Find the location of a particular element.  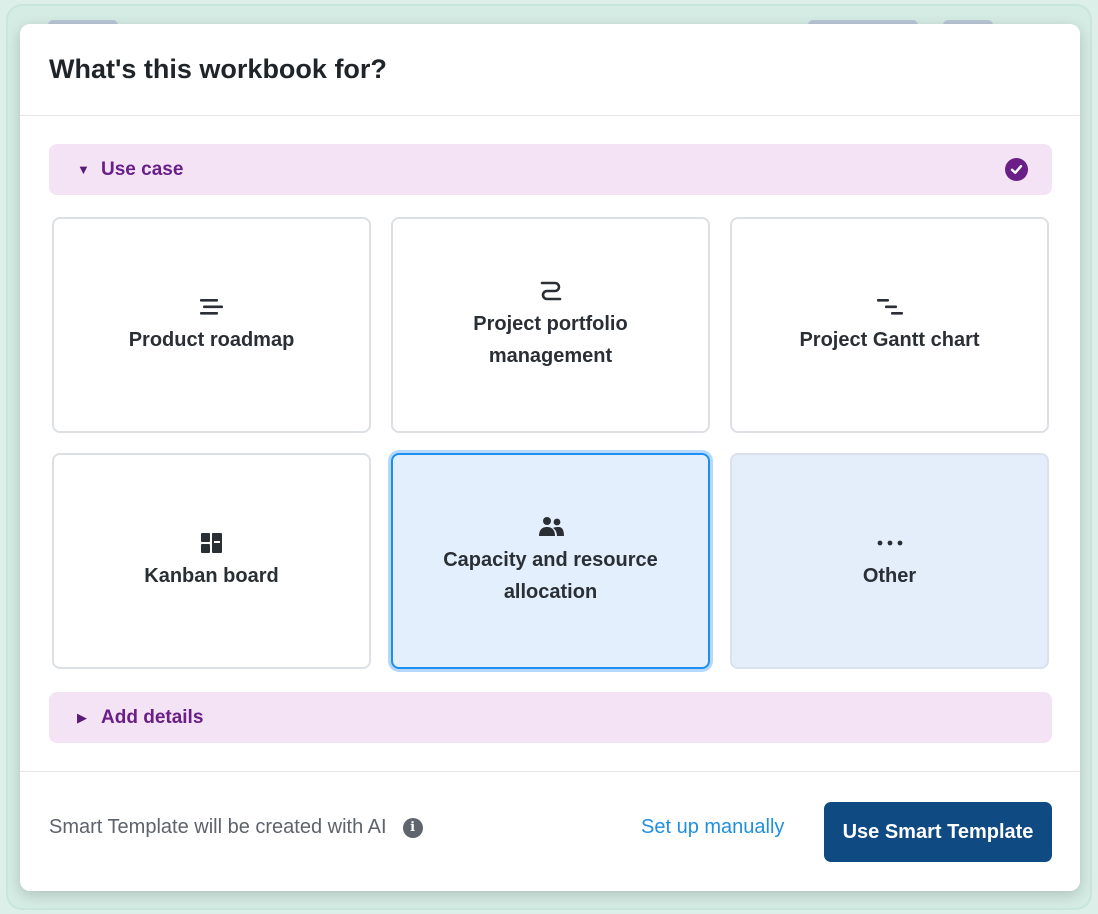

info-icon: i is located at coordinates (412, 827).